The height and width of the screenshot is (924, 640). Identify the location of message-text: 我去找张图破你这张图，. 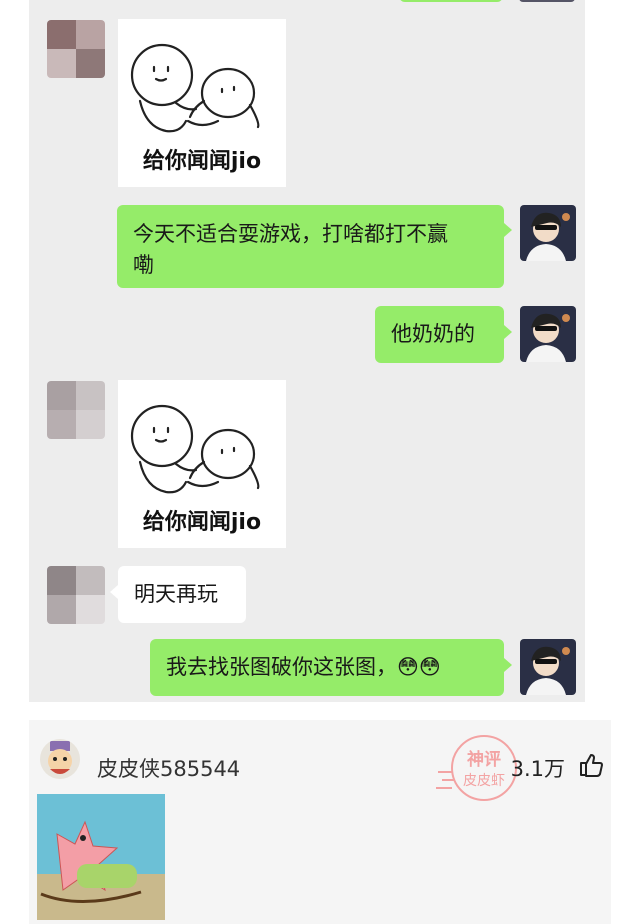
(281, 667).